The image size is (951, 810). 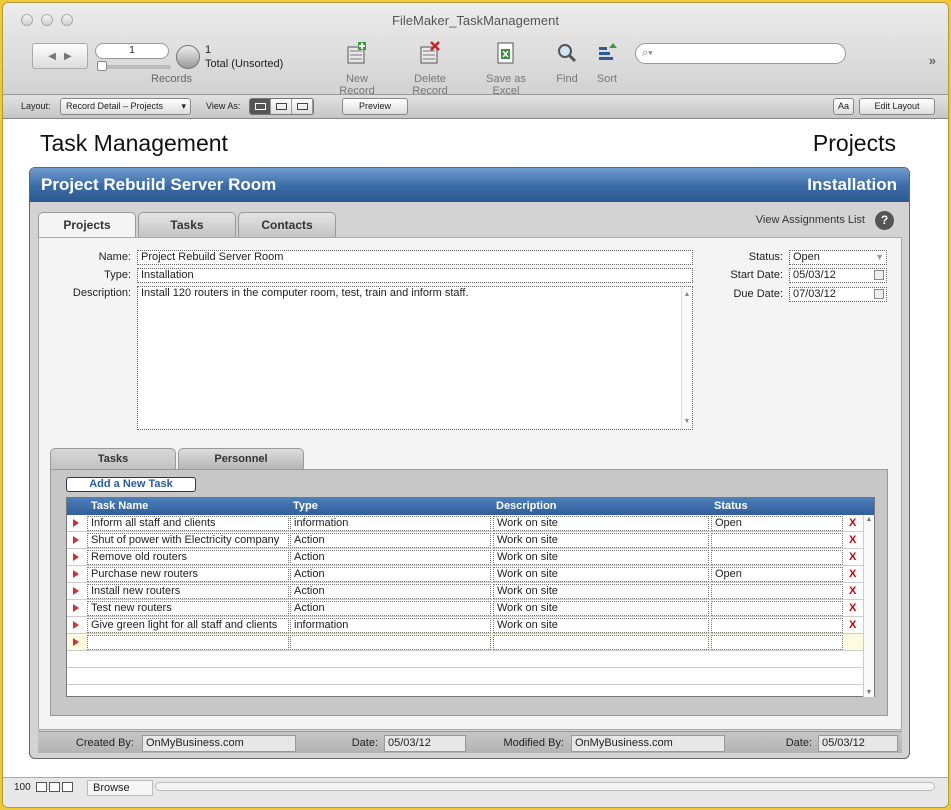 I want to click on table-row: Remove old routers Action Work on site X, so click(x=465, y=557).